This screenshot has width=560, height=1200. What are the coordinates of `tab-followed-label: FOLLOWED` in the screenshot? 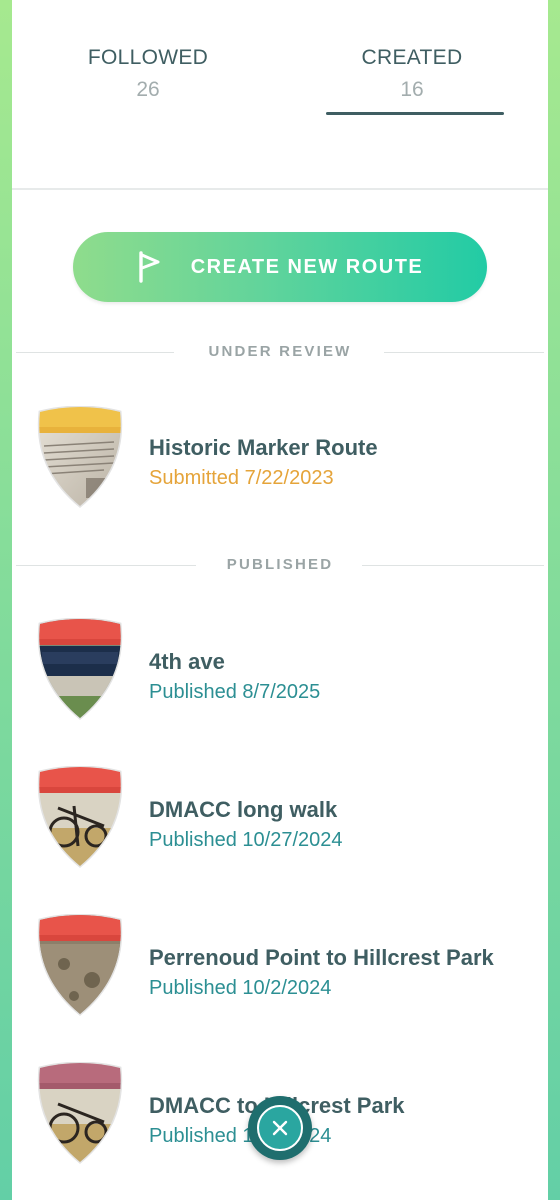 It's located at (148, 57).